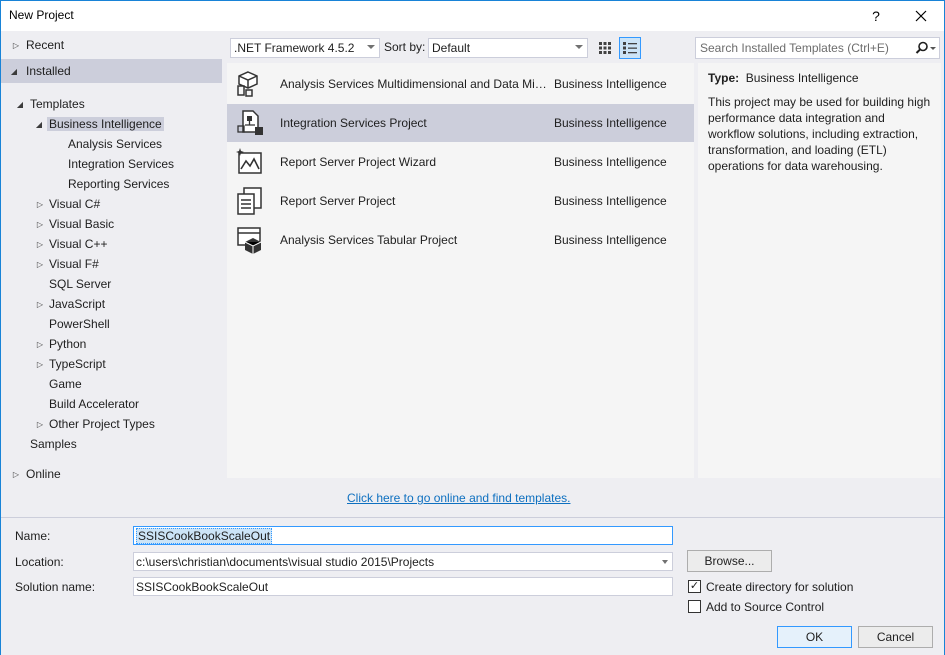  What do you see at coordinates (82, 224) in the screenshot?
I see `tree-label: Visual Basic` at bounding box center [82, 224].